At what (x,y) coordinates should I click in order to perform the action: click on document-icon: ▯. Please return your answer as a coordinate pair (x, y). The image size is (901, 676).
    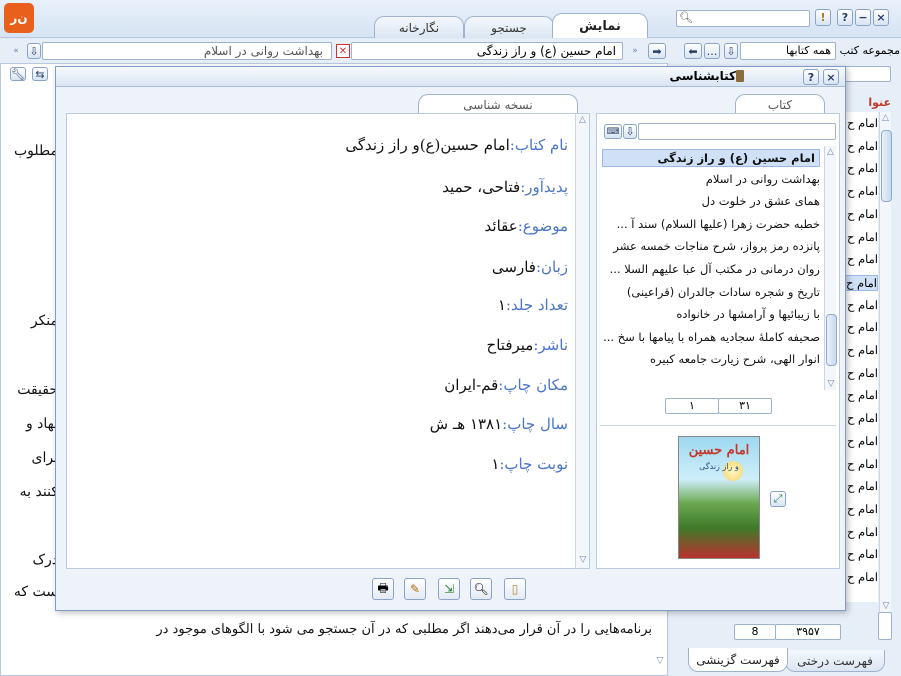
    Looking at the image, I should click on (515, 589).